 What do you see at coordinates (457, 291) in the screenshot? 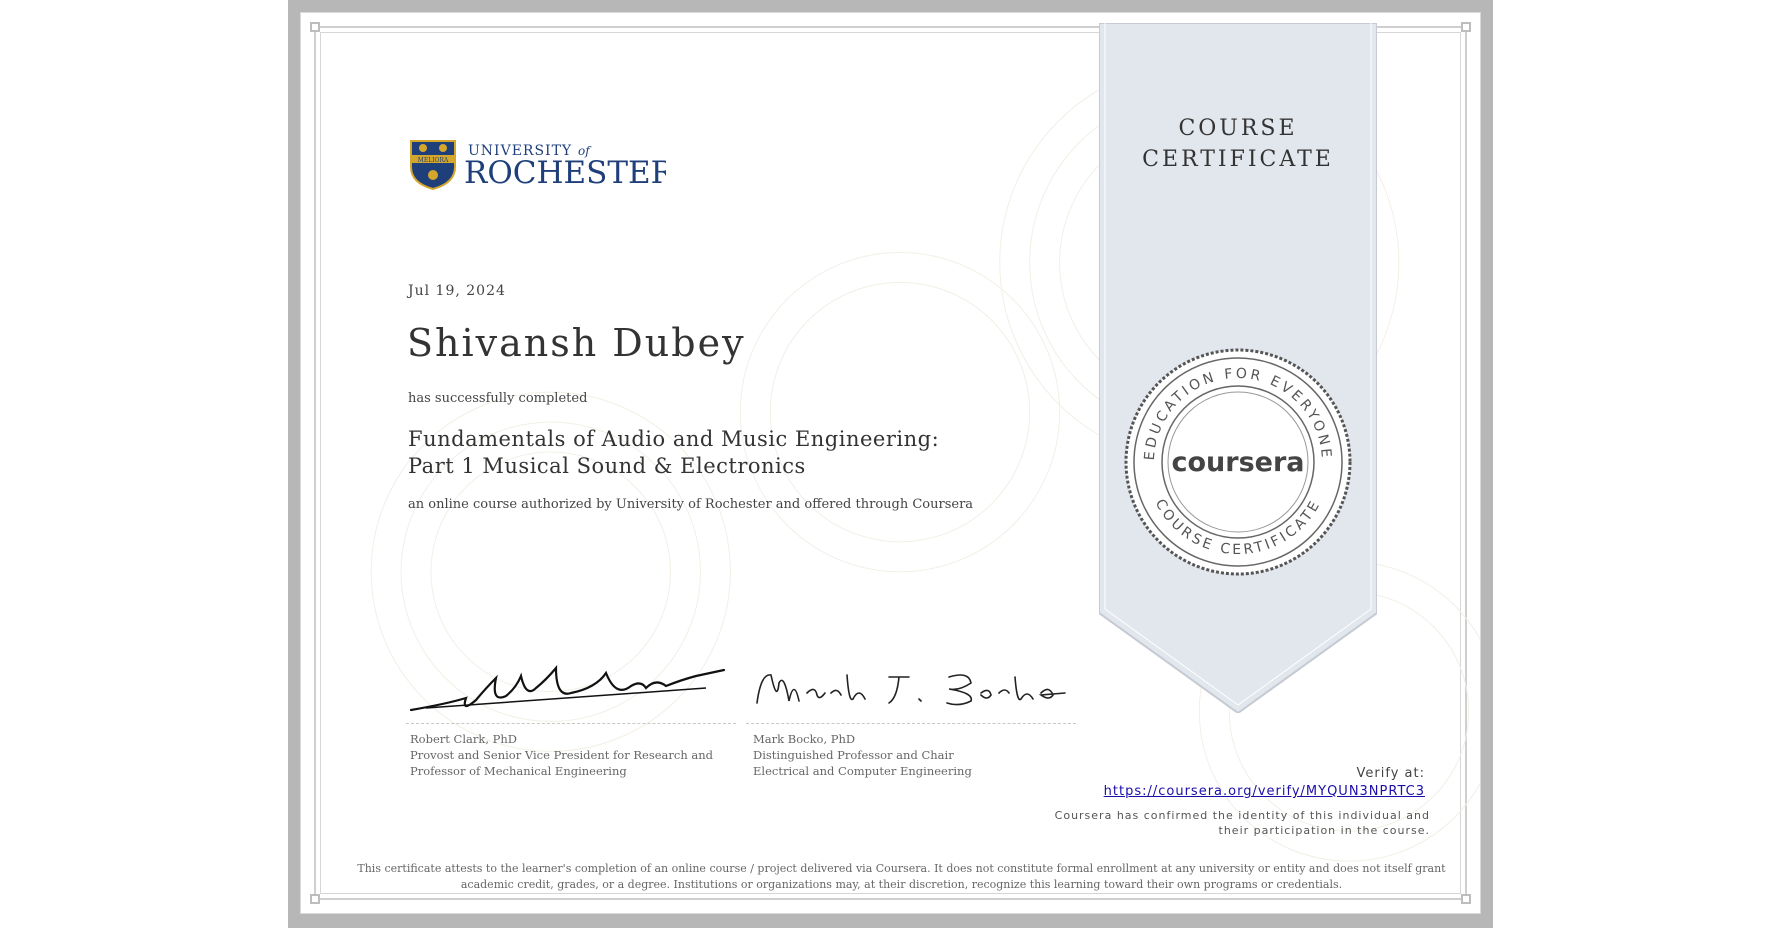
I see `issue-date: Jul 19, 2024` at bounding box center [457, 291].